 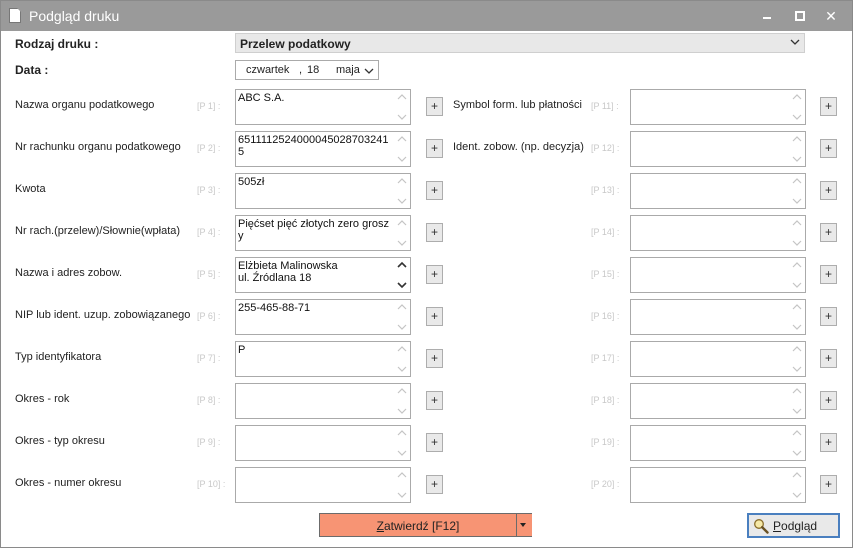 I want to click on confirm-button: Zatwierdź [F12], so click(x=425, y=525).